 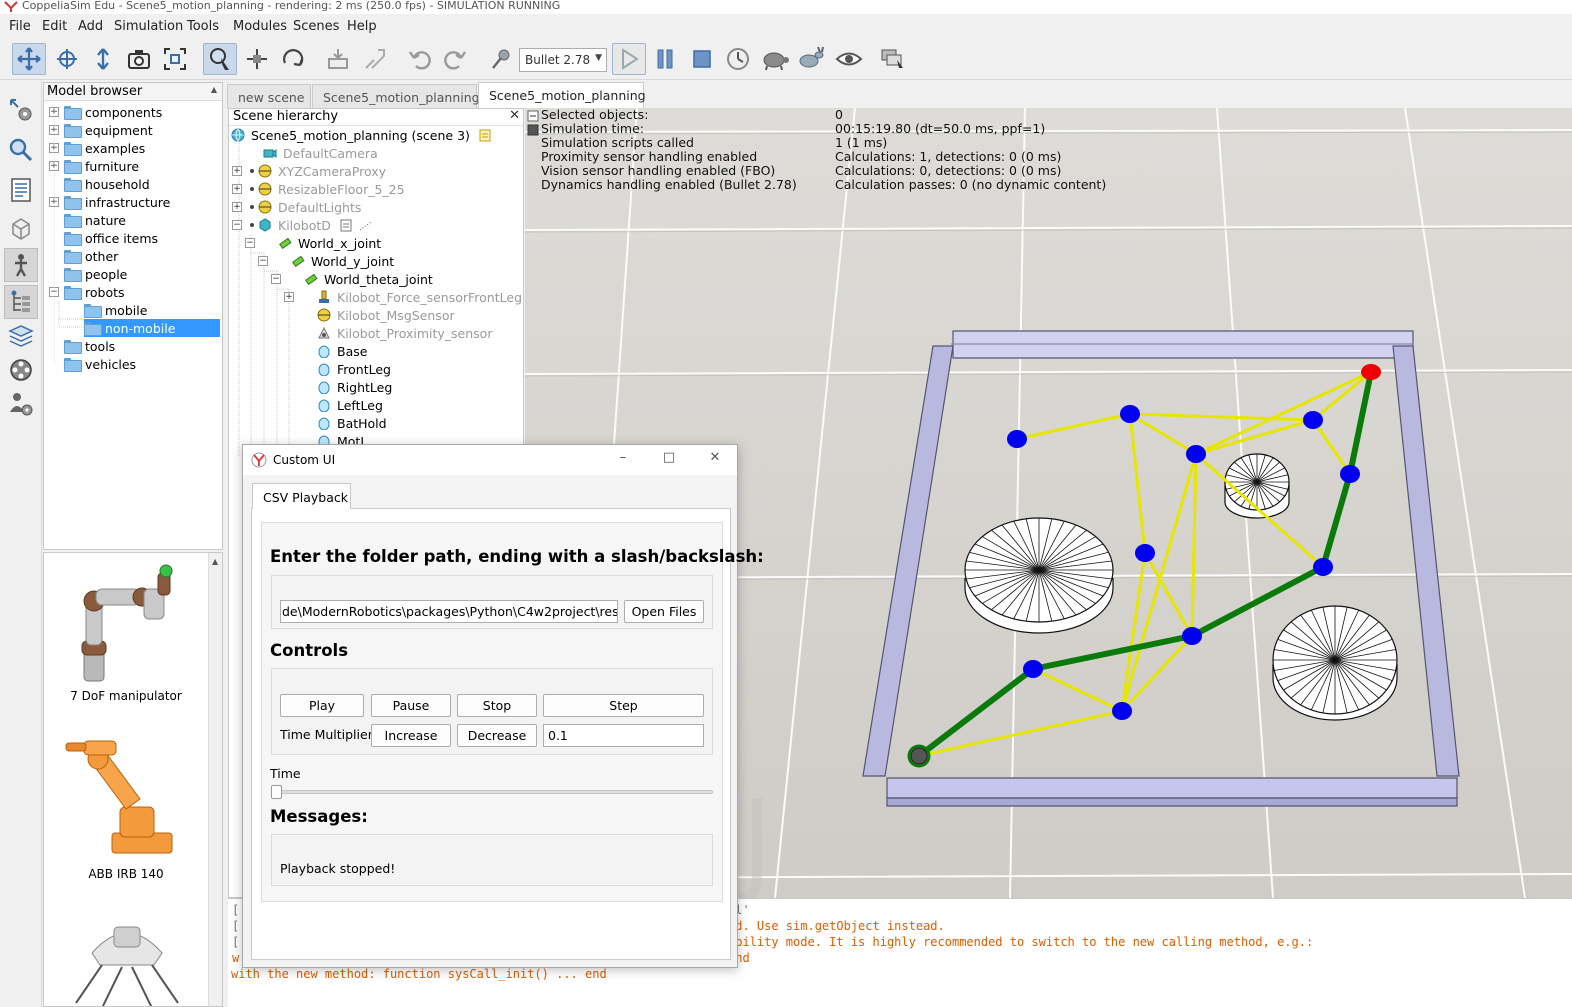 I want to click on clock-icon, so click(x=738, y=59).